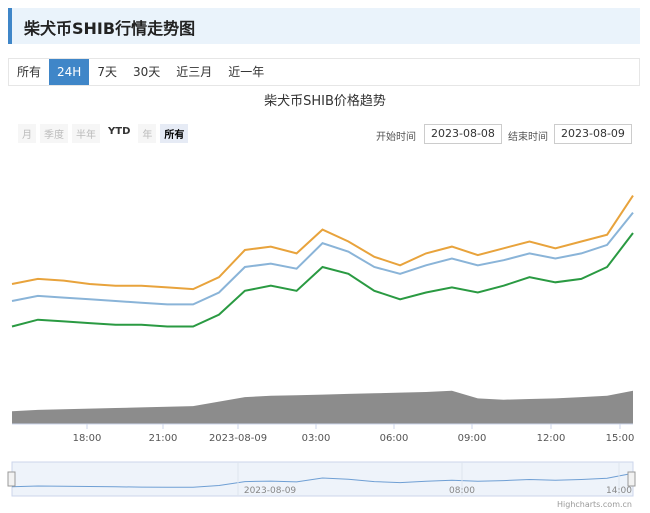 Image resolution: width=650 pixels, height=513 pixels. I want to click on x-tick-label: 18:00, so click(87, 438).